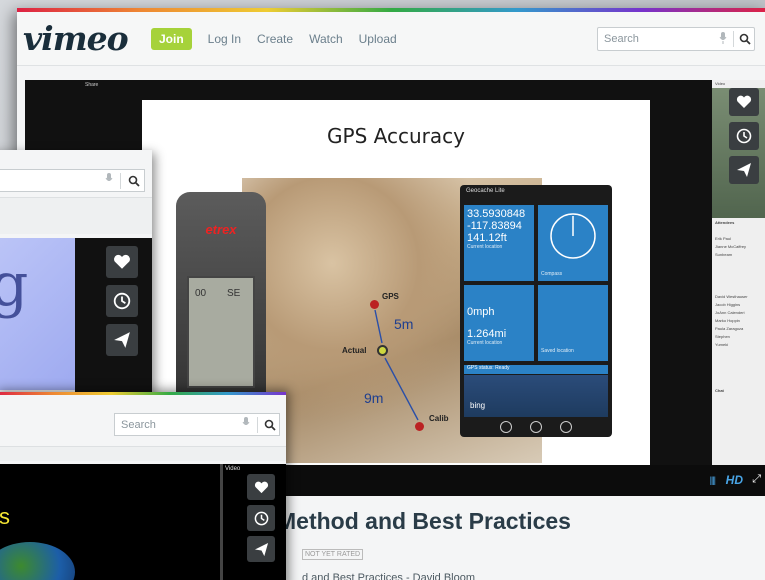 The image size is (765, 580). I want to click on attendee-name: Stephen, so click(722, 336).